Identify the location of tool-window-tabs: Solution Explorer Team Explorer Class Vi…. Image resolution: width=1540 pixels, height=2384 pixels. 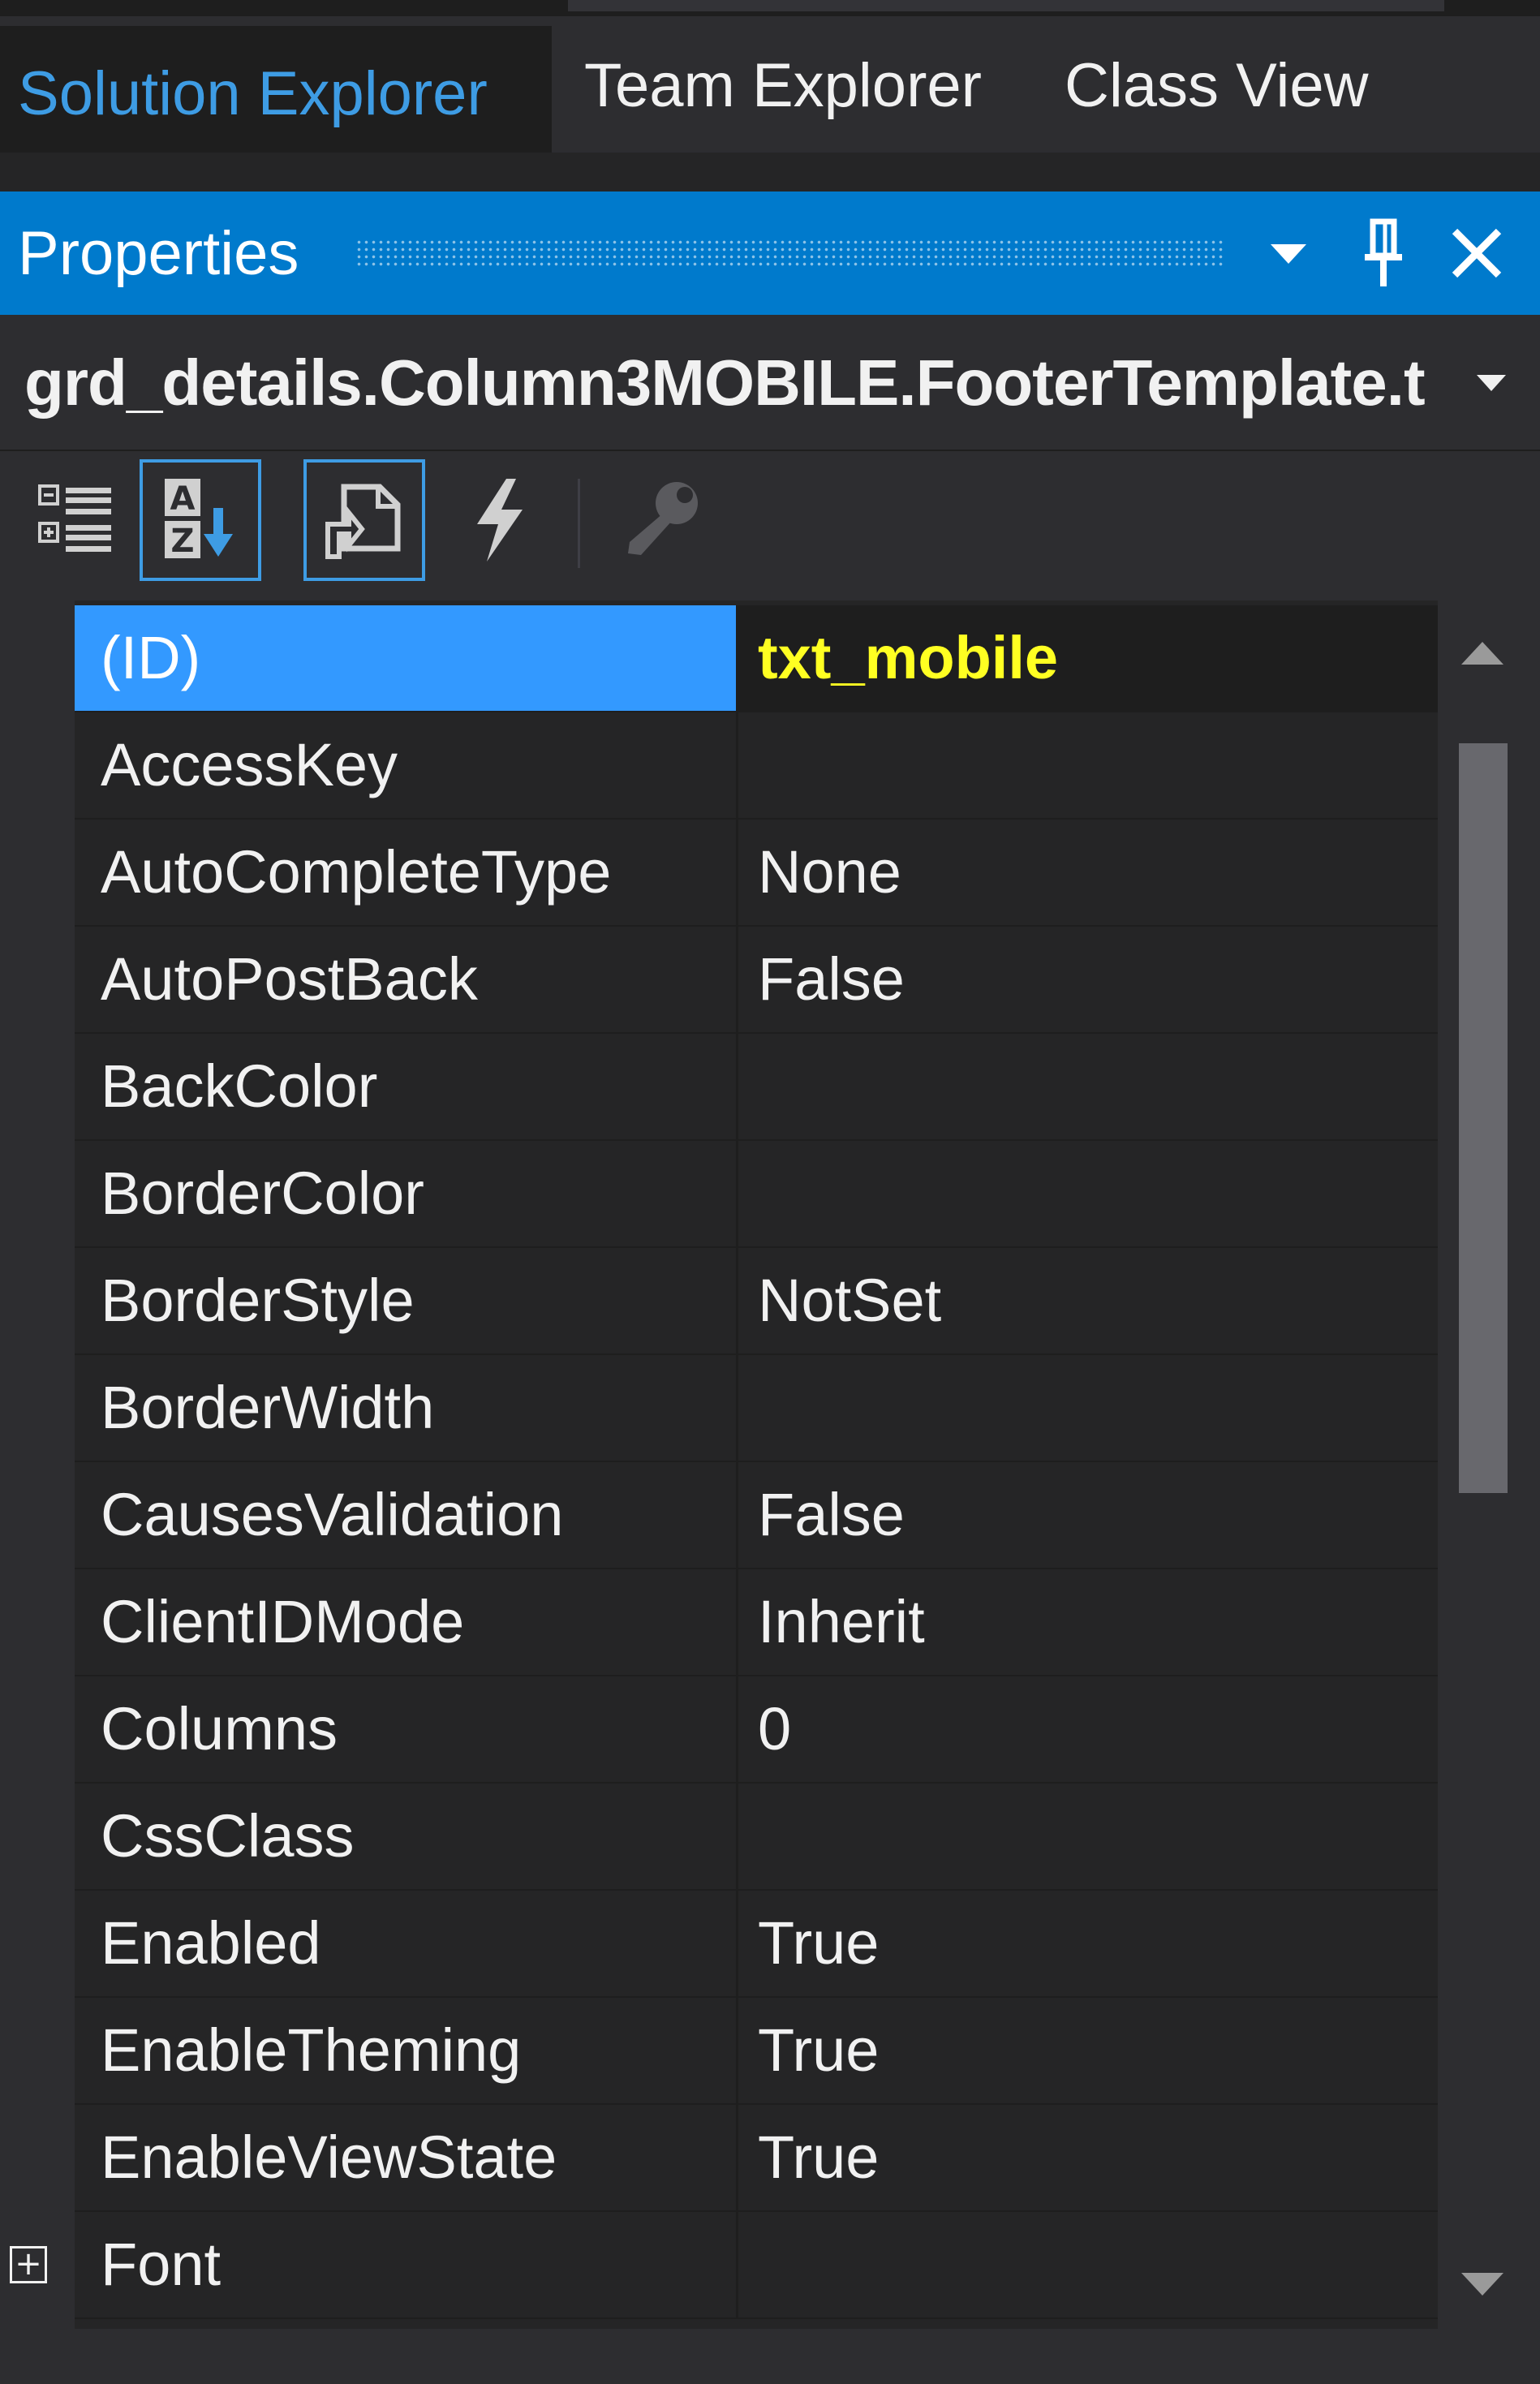
(770, 88).